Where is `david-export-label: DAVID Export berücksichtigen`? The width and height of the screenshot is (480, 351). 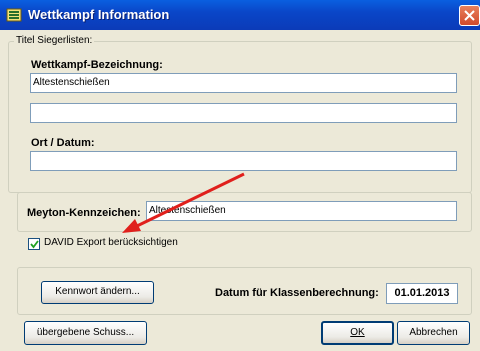 david-export-label: DAVID Export berücksichtigen is located at coordinates (111, 242).